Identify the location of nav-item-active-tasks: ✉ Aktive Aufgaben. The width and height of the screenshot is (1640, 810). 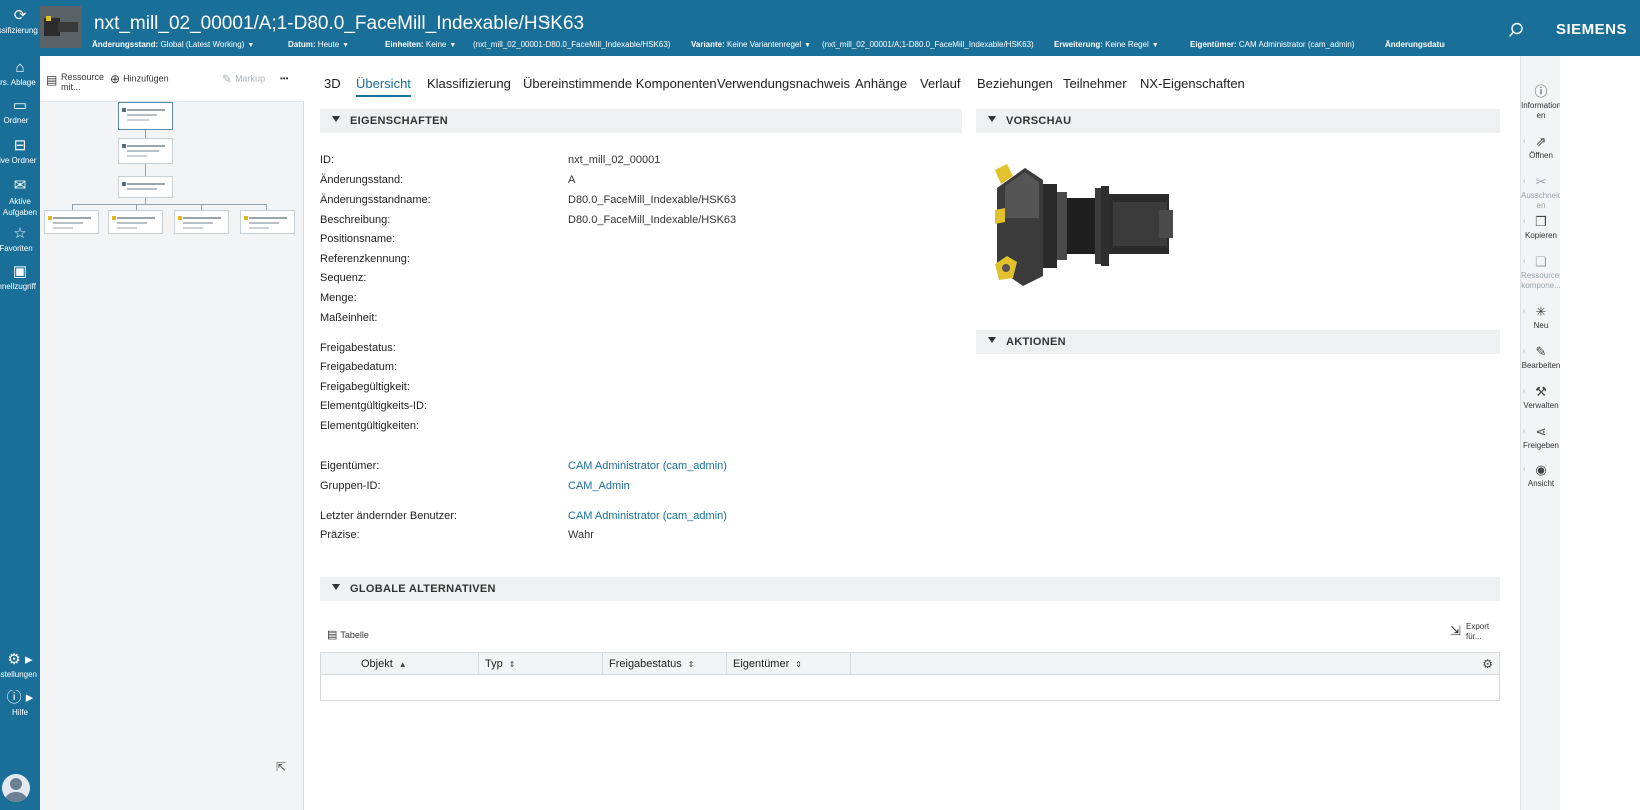
(20, 198).